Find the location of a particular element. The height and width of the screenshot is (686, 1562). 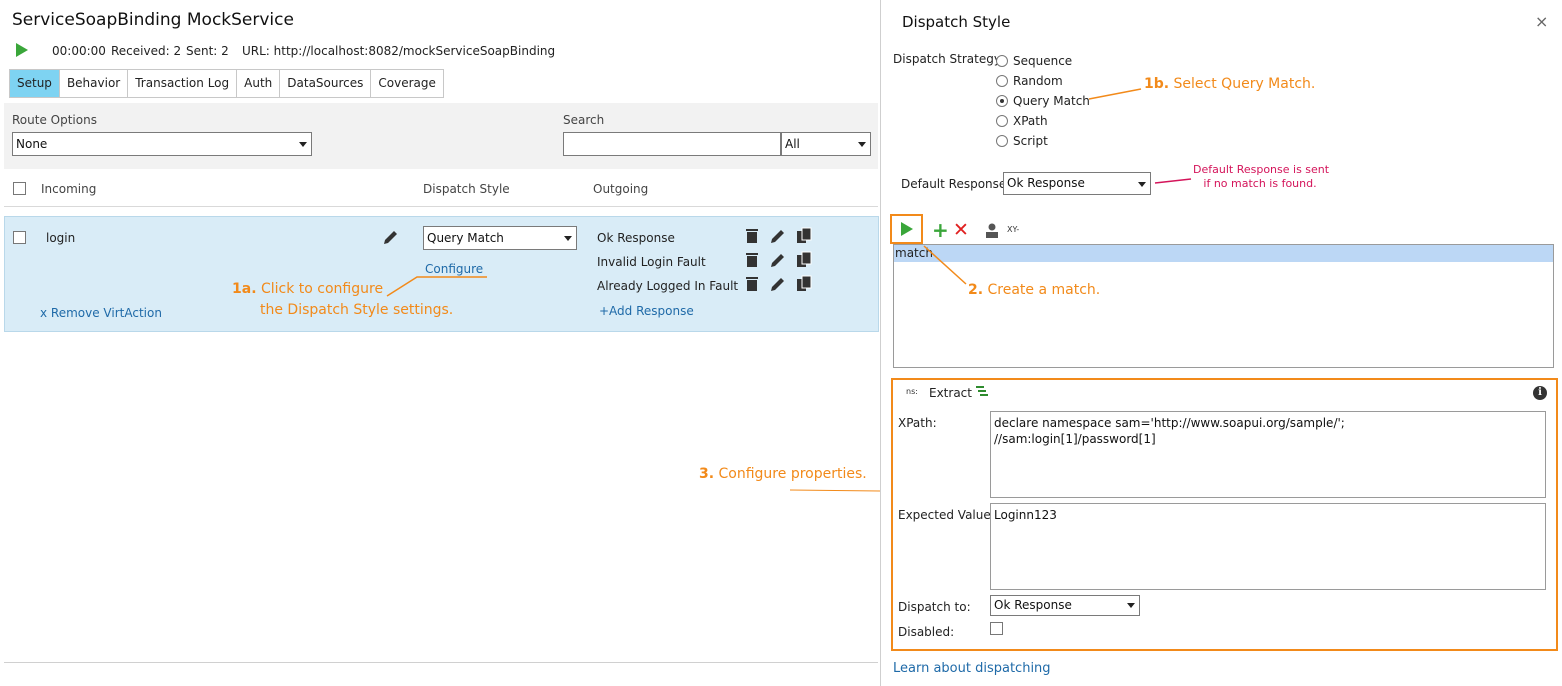

add-icon: + is located at coordinates (940, 230).